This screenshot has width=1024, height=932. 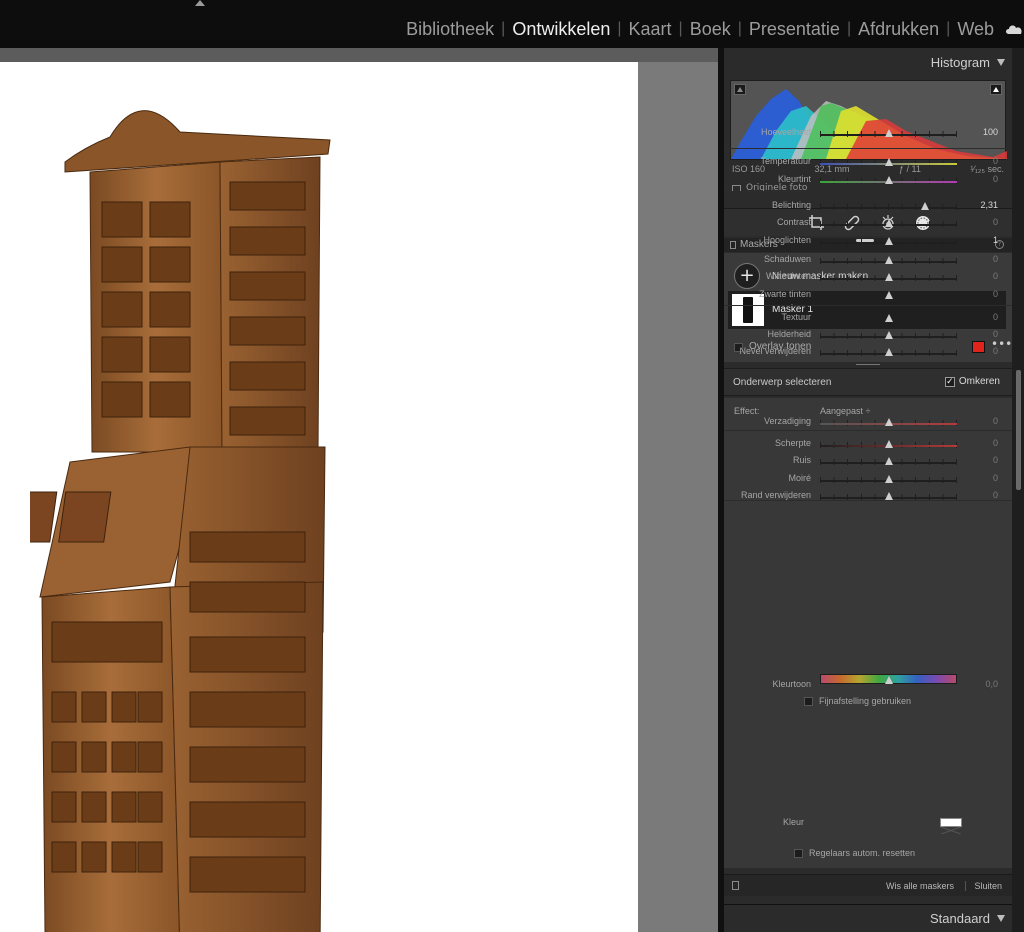 What do you see at coordinates (868, 353) in the screenshot?
I see `slider-nevel-verwijderen: Nevel verwijderen 0` at bounding box center [868, 353].